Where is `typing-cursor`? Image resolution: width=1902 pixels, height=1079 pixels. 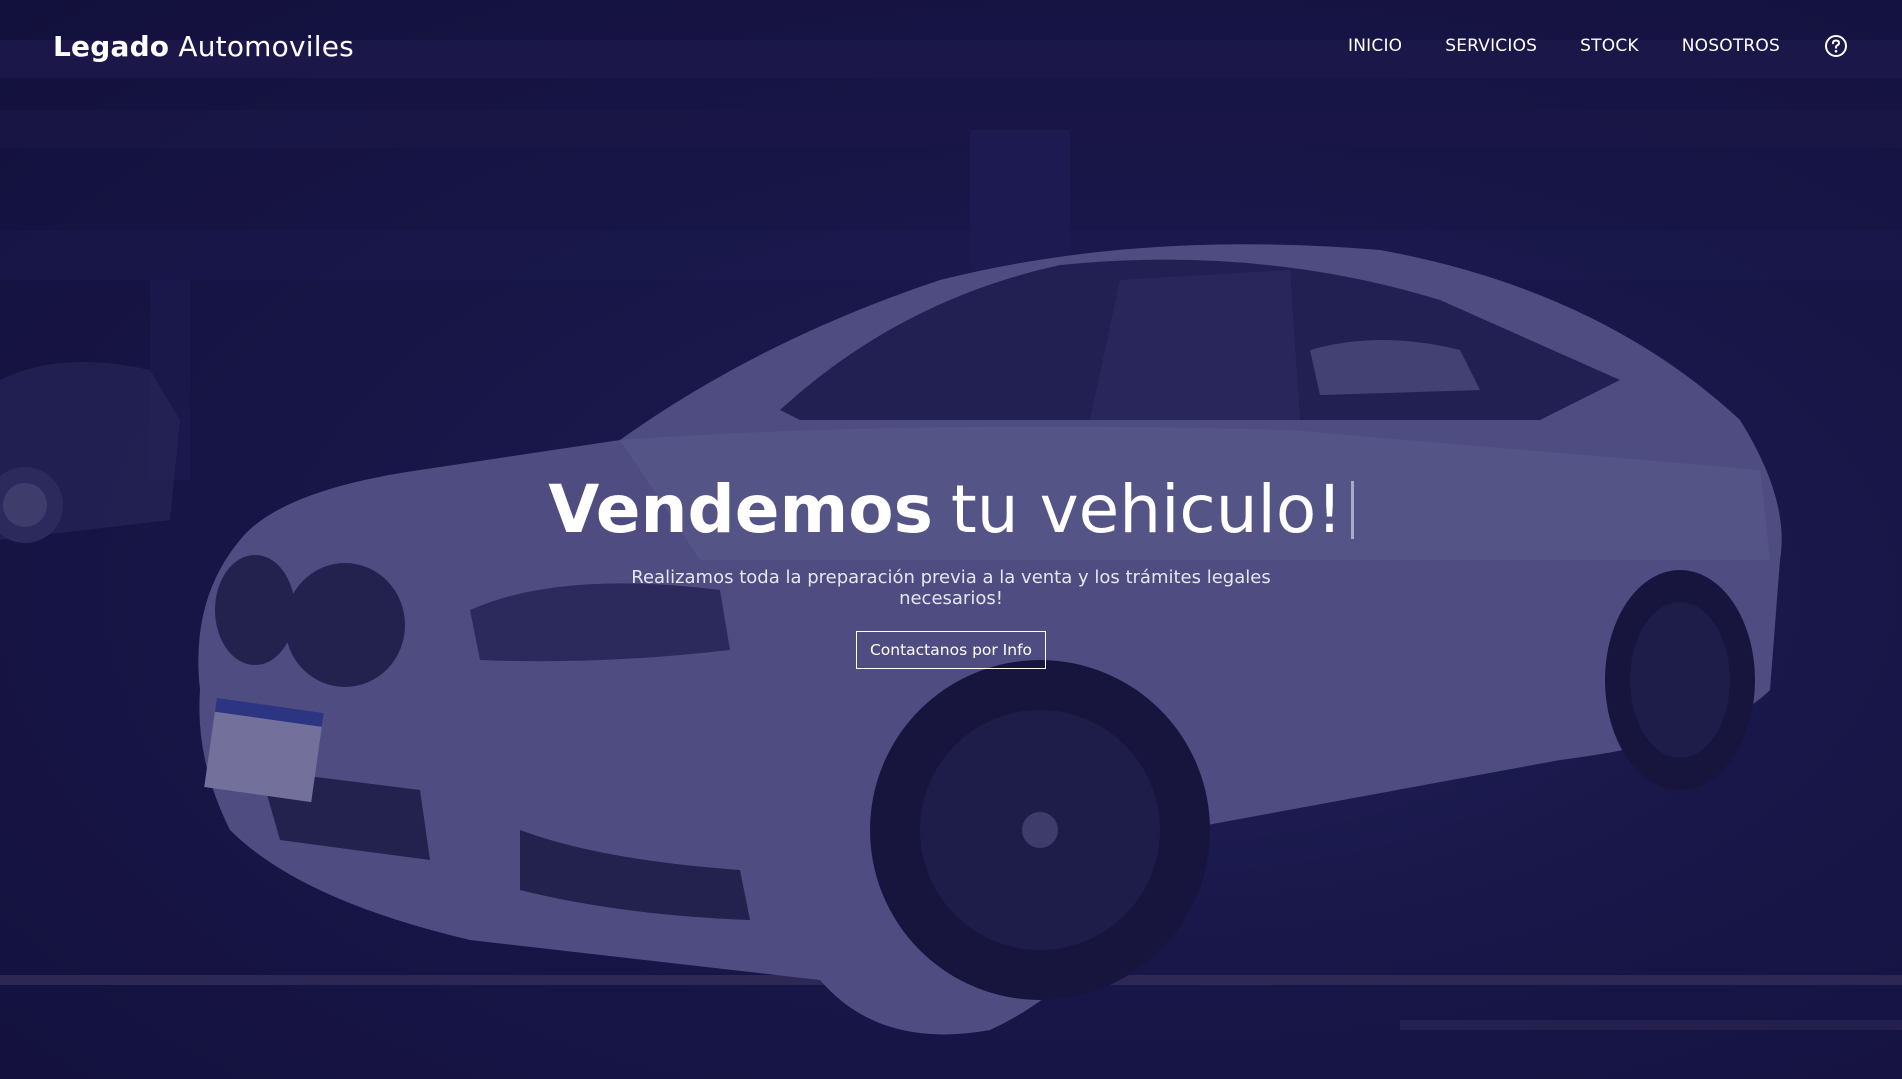 typing-cursor is located at coordinates (1352, 509).